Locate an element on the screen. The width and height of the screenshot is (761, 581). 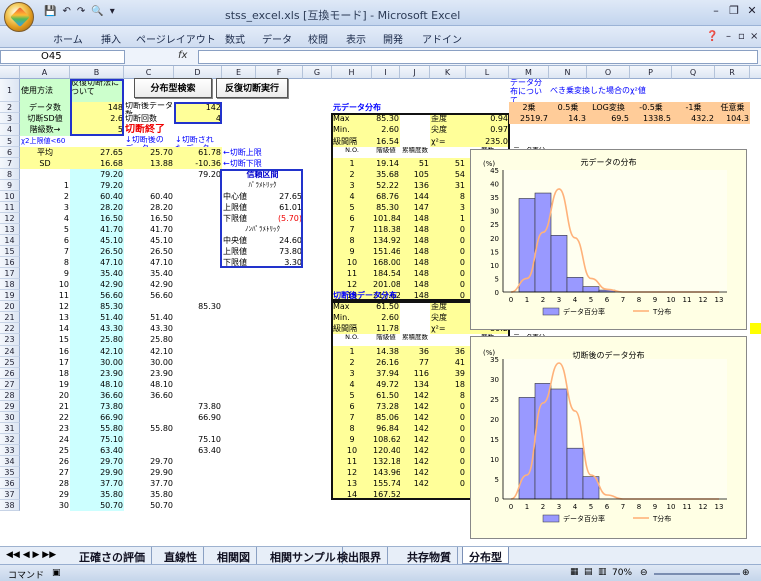
raw-value: 35.40 is located at coordinates (97, 273).